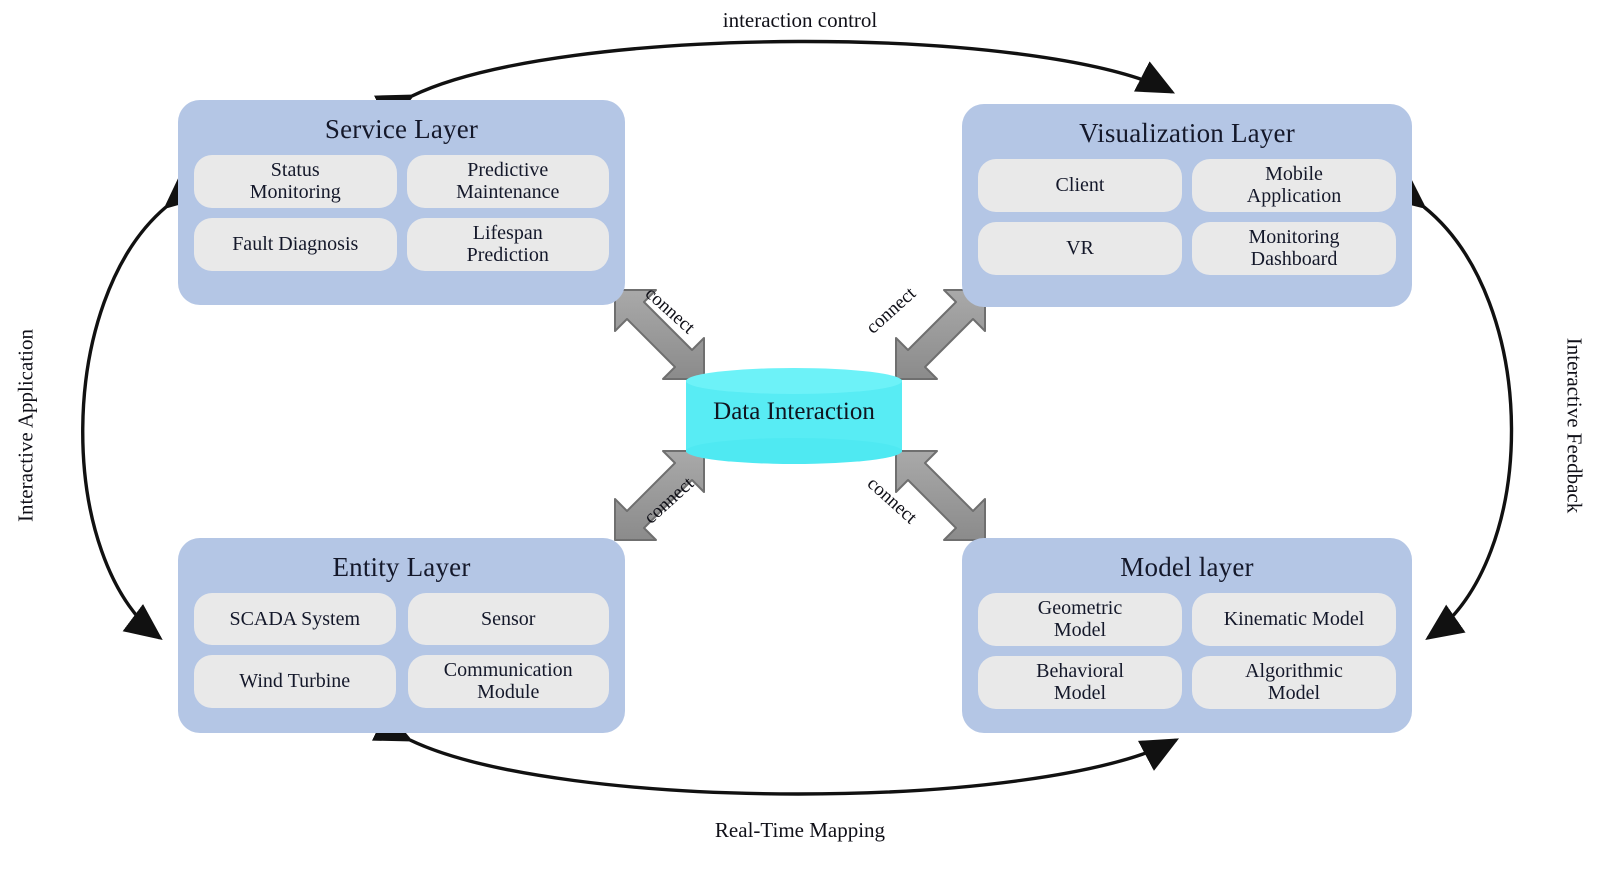 This screenshot has width=1600, height=870. I want to click on visualization-item-client: Client, so click(1080, 185).